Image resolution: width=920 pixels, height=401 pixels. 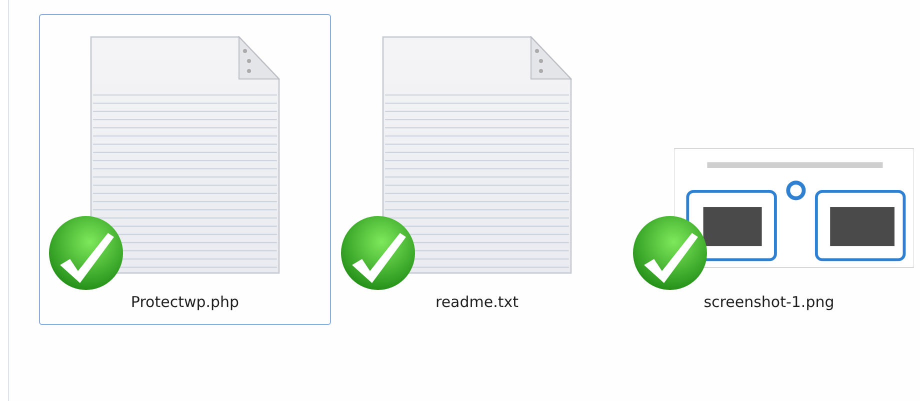 I want to click on file-name: screenshot-1.png, so click(x=769, y=302).